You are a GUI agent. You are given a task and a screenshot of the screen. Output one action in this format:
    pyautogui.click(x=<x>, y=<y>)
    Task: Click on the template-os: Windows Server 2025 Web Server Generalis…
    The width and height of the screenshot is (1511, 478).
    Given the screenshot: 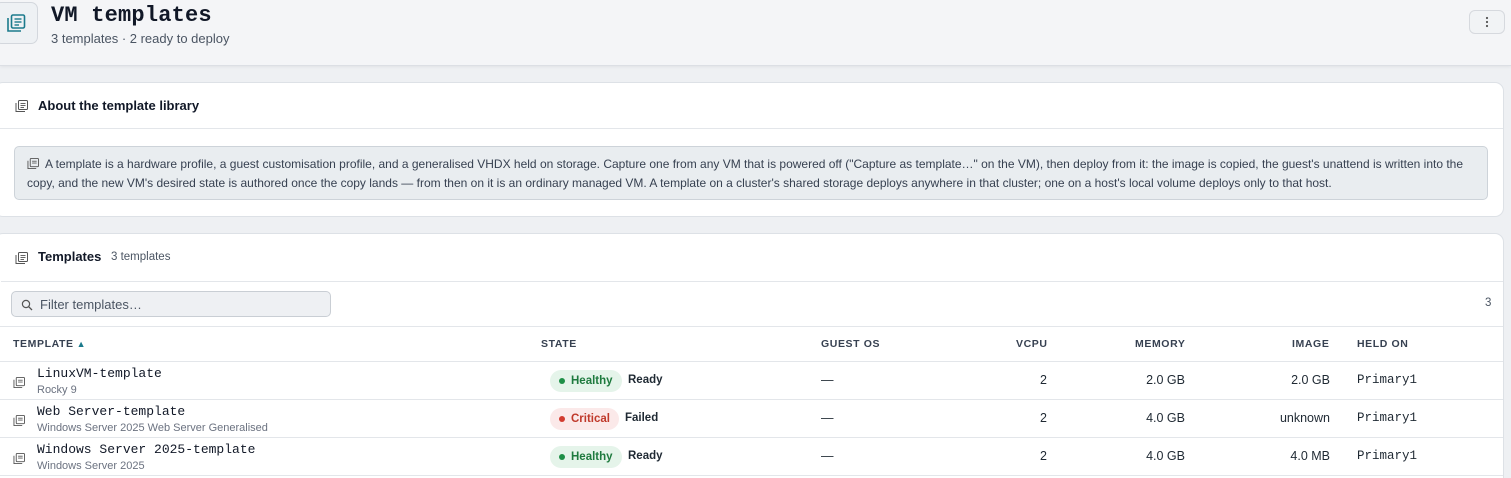 What is the action you would take?
    pyautogui.click(x=152, y=428)
    